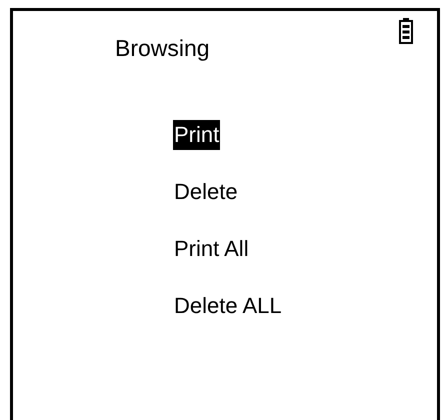  I want to click on screen-title: Browsing, so click(162, 48).